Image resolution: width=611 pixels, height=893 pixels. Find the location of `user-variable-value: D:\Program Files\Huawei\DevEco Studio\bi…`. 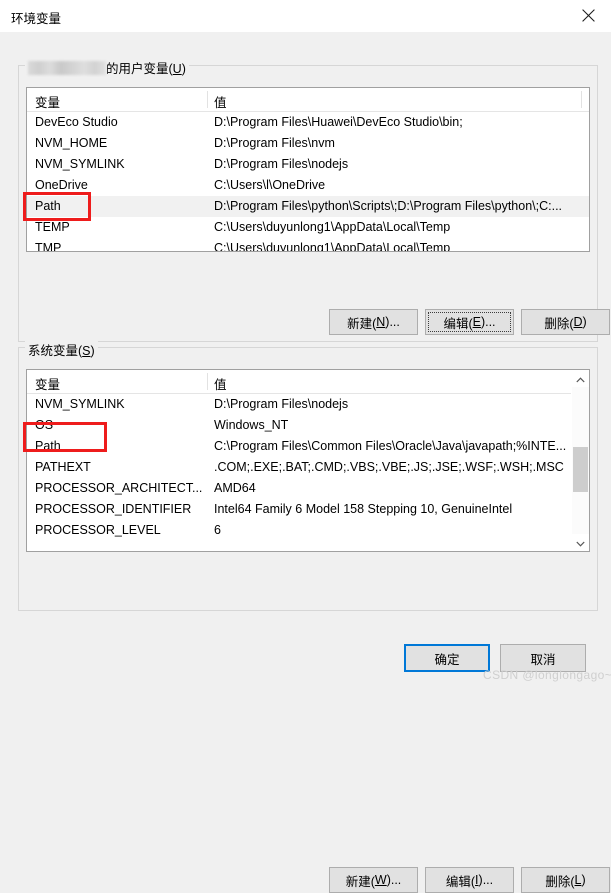

user-variable-value: D:\Program Files\Huawei\DevEco Studio\bi… is located at coordinates (338, 122).